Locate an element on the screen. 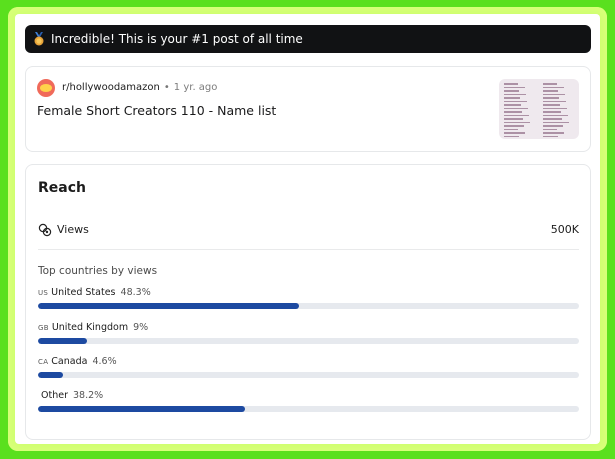 The image size is (615, 459). country-name: United Kingdom is located at coordinates (90, 327).